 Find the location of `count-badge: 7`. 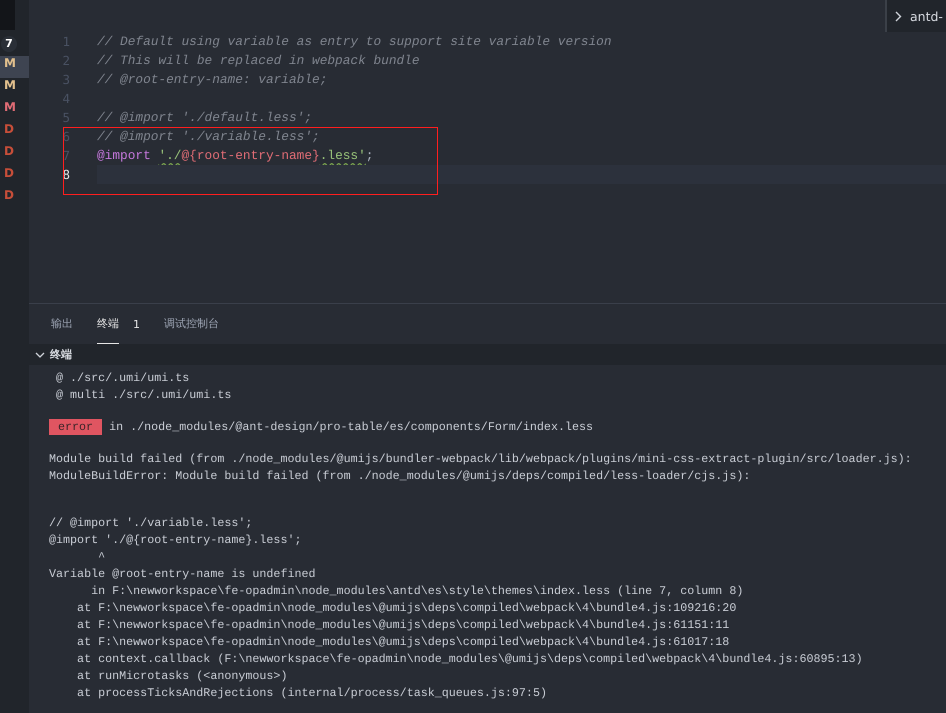

count-badge: 7 is located at coordinates (9, 44).